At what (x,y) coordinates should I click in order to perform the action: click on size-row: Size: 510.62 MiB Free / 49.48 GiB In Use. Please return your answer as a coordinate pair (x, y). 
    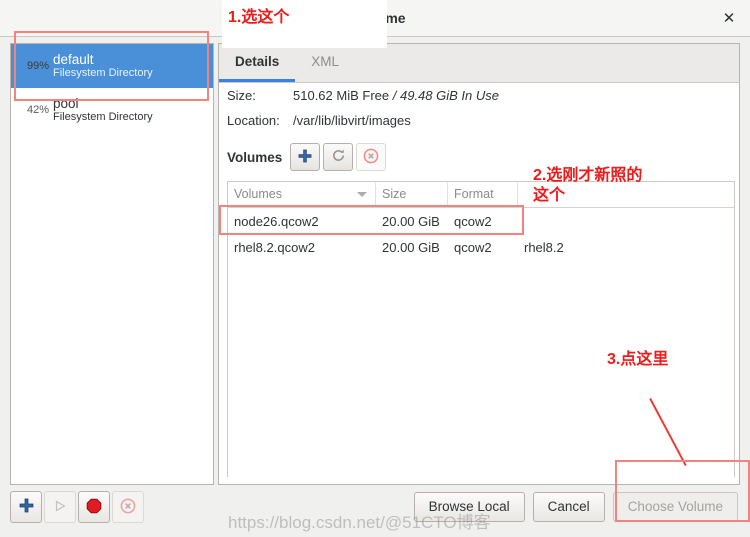
    Looking at the image, I should click on (479, 95).